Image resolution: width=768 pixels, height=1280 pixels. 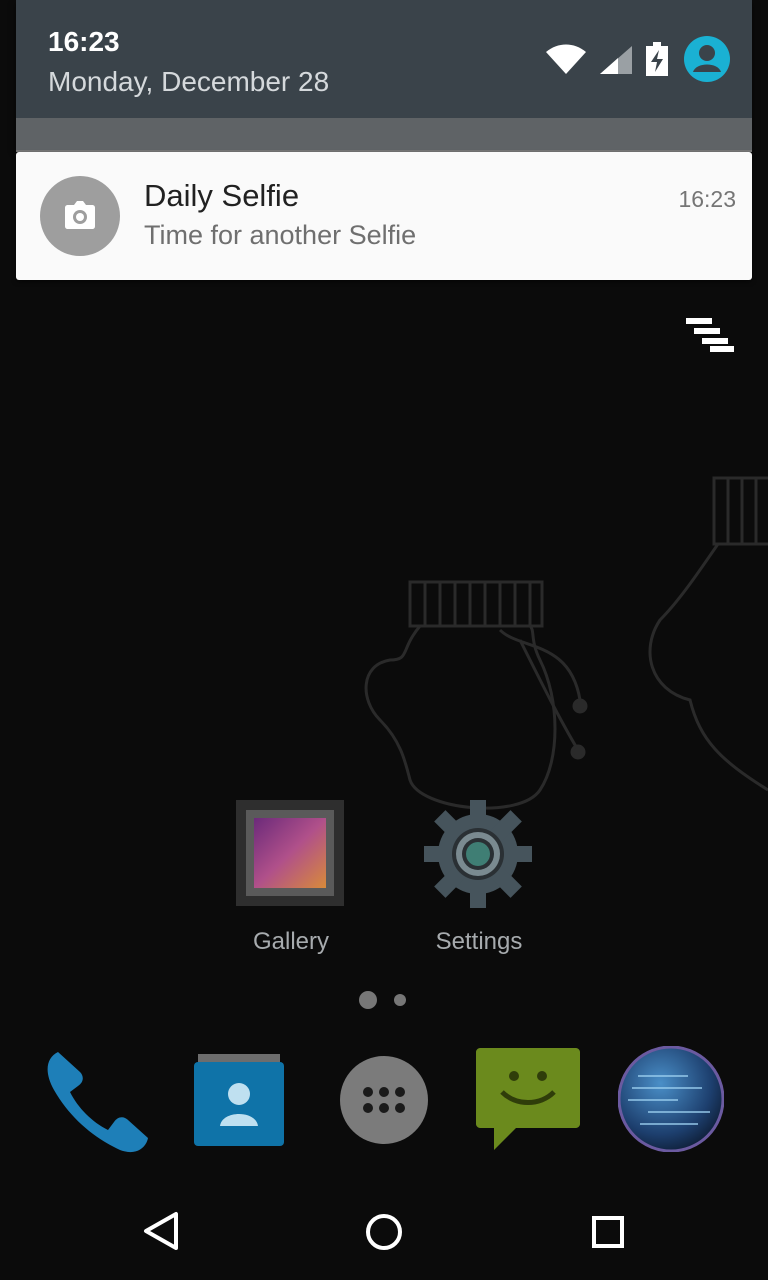 What do you see at coordinates (616, 60) in the screenshot?
I see `cell-signal-icon` at bounding box center [616, 60].